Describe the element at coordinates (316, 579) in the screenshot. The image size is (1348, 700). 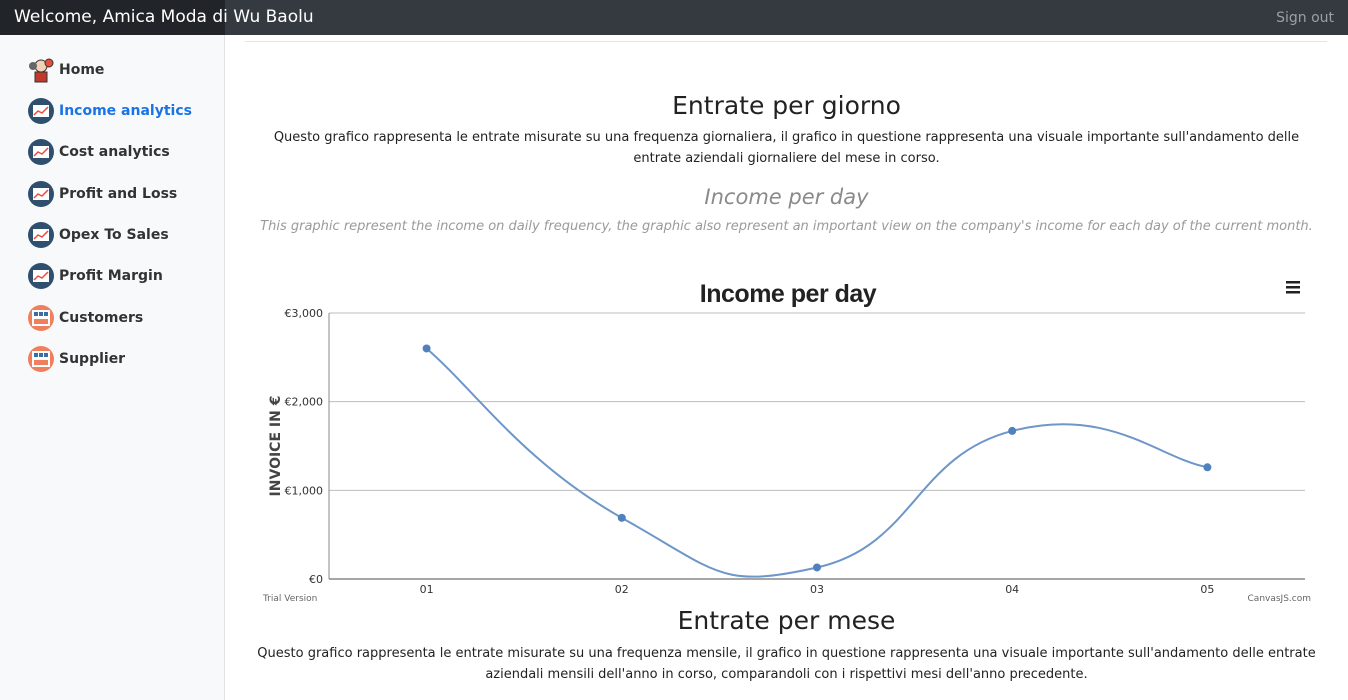
I see `y-tick-label: €0` at that location.